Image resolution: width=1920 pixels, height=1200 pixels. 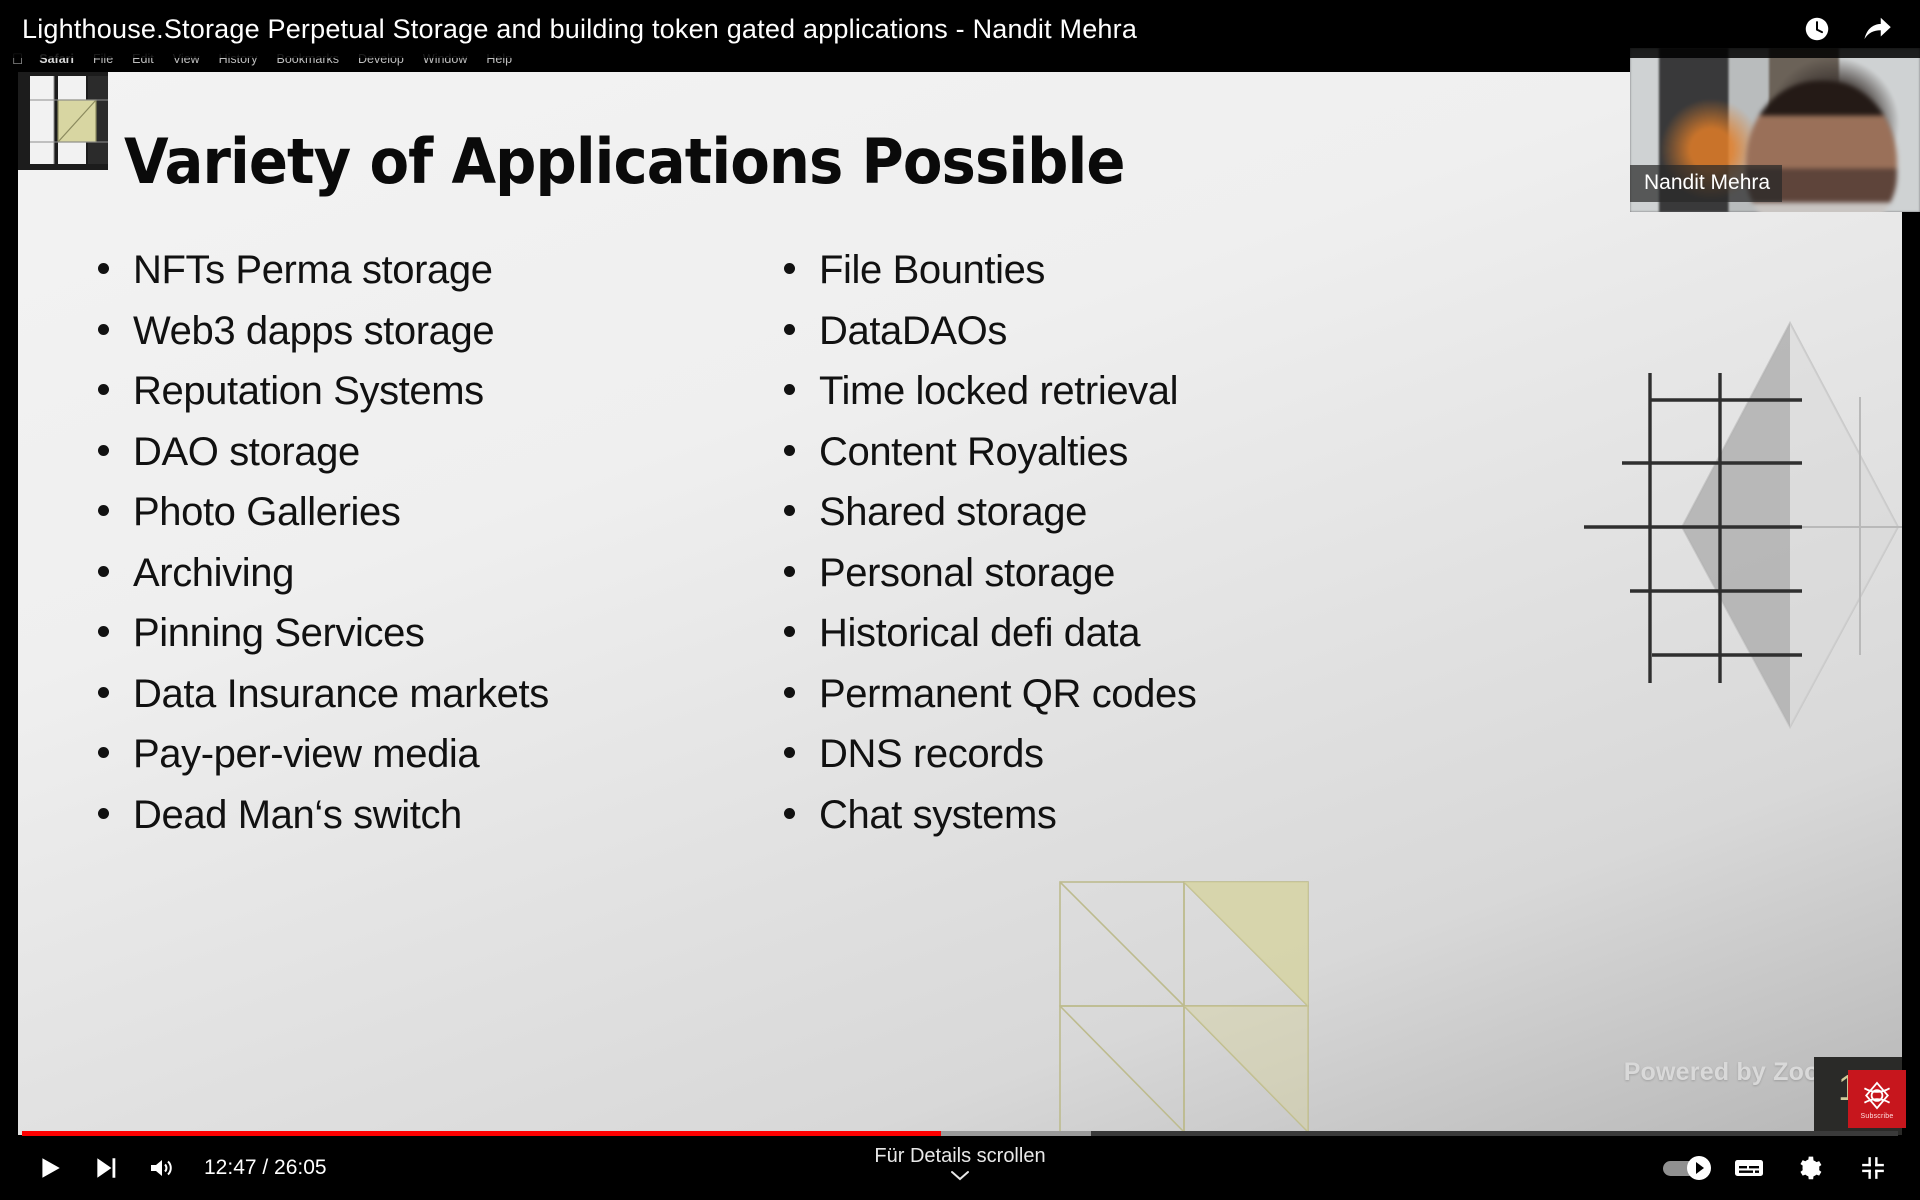 I want to click on player-top-bar-actions, so click(x=1847, y=29).